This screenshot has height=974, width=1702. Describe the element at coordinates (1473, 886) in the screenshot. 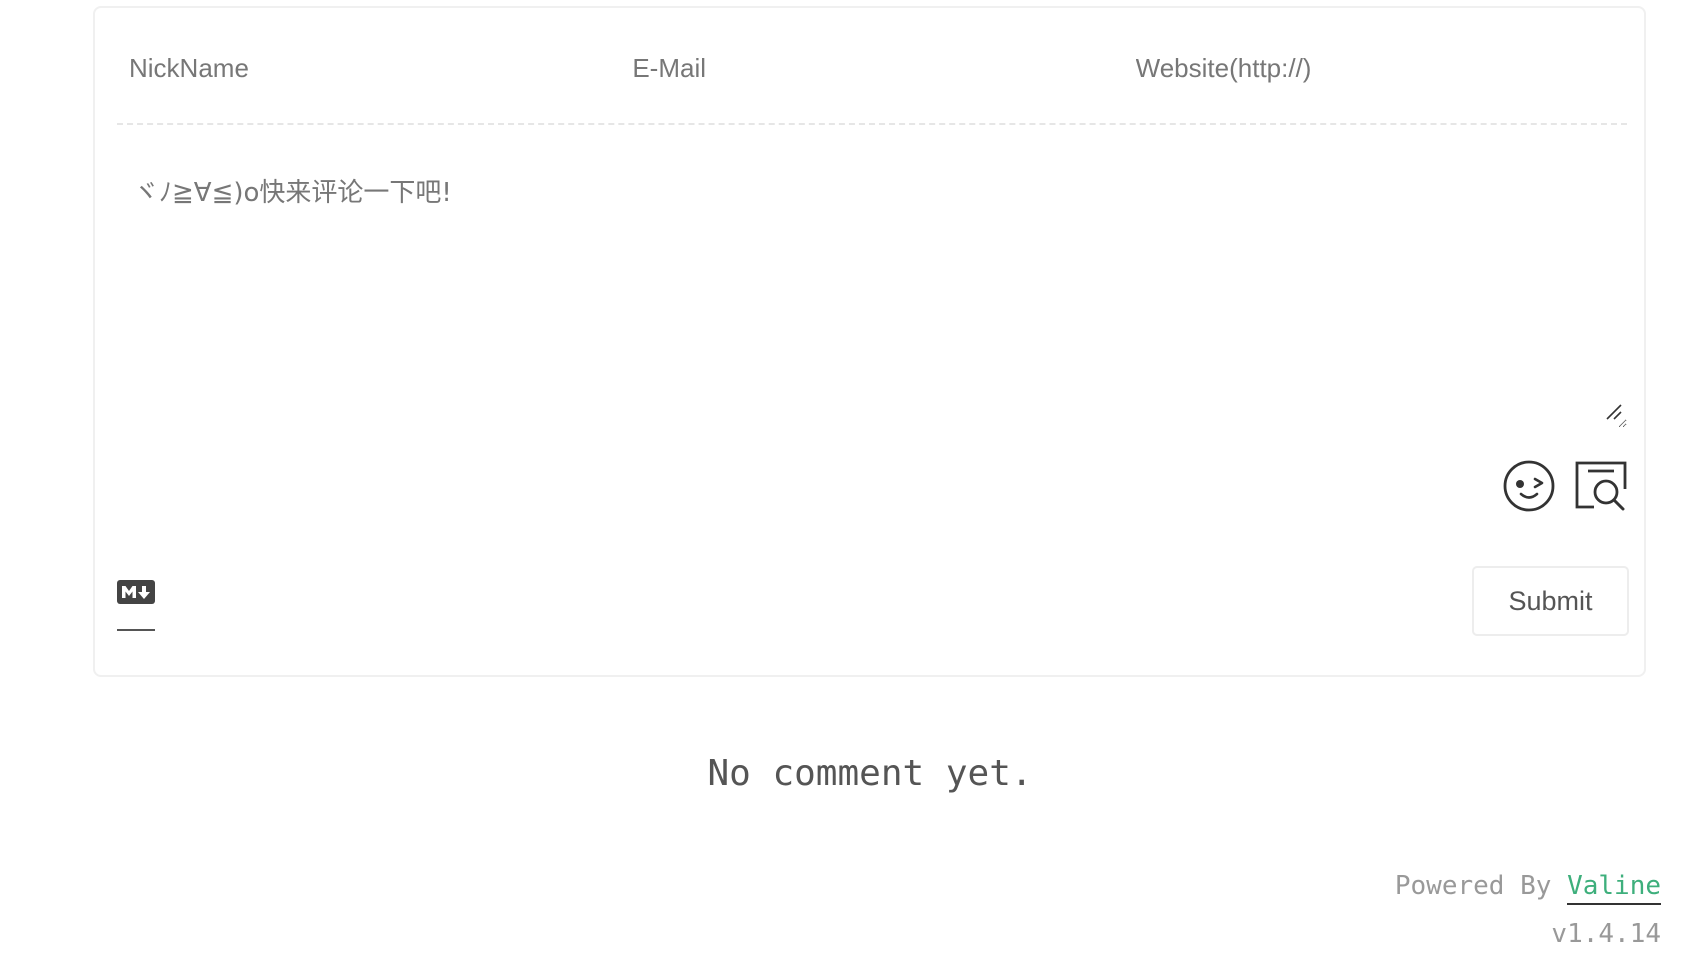

I see `powered-by-prefix: Powered By` at that location.